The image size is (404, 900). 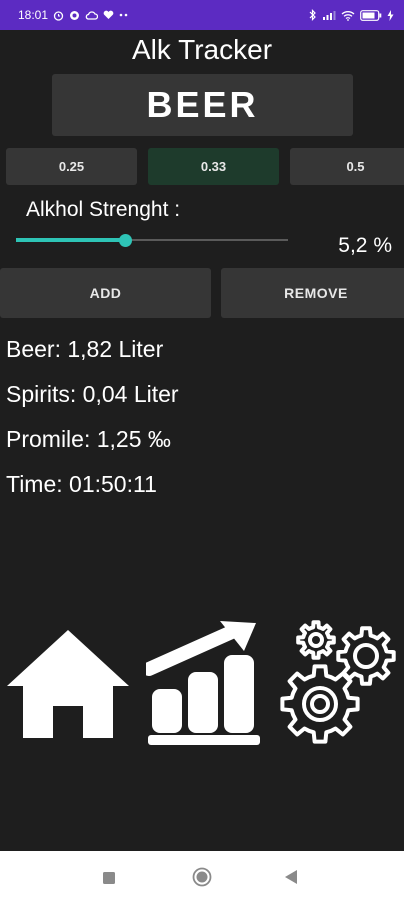 What do you see at coordinates (81, 484) in the screenshot?
I see `time-text: Time: 01:50:11` at bounding box center [81, 484].